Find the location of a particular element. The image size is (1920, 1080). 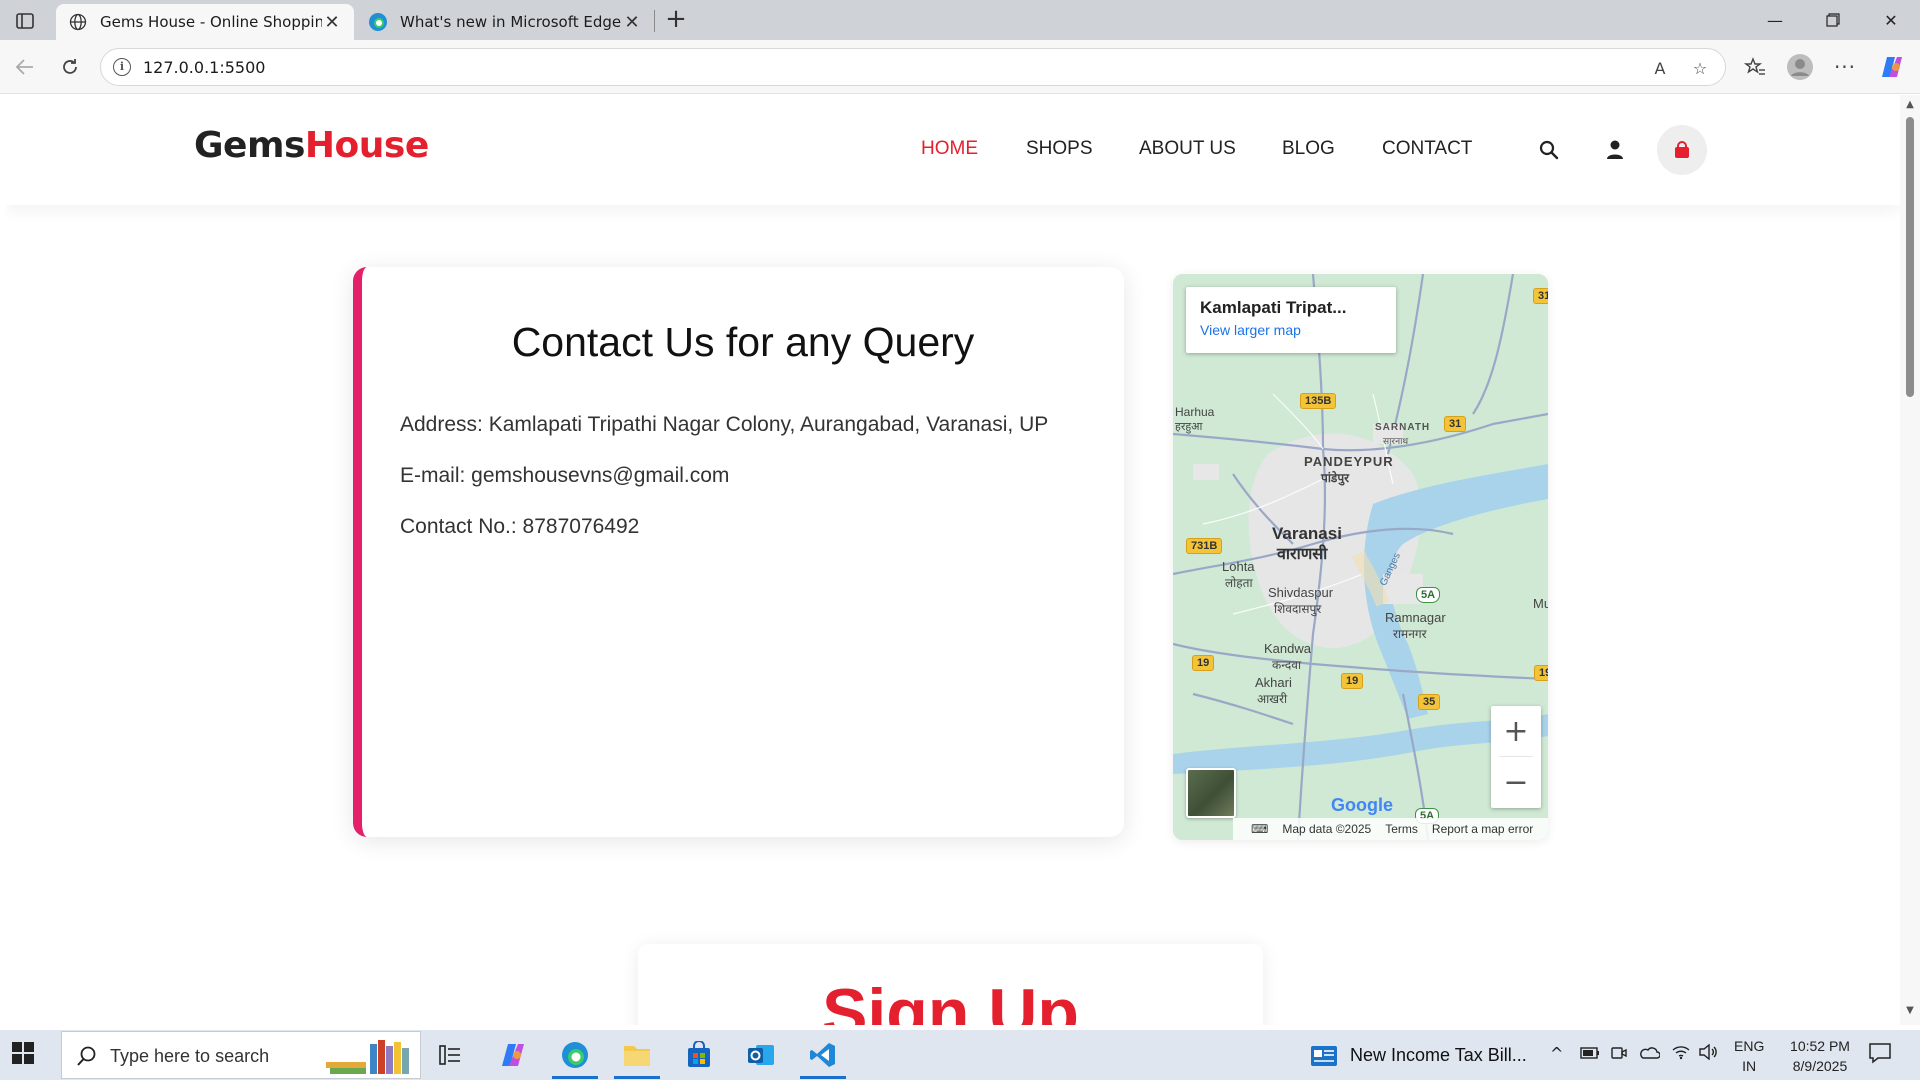

favorites-icon is located at coordinates (1755, 67).